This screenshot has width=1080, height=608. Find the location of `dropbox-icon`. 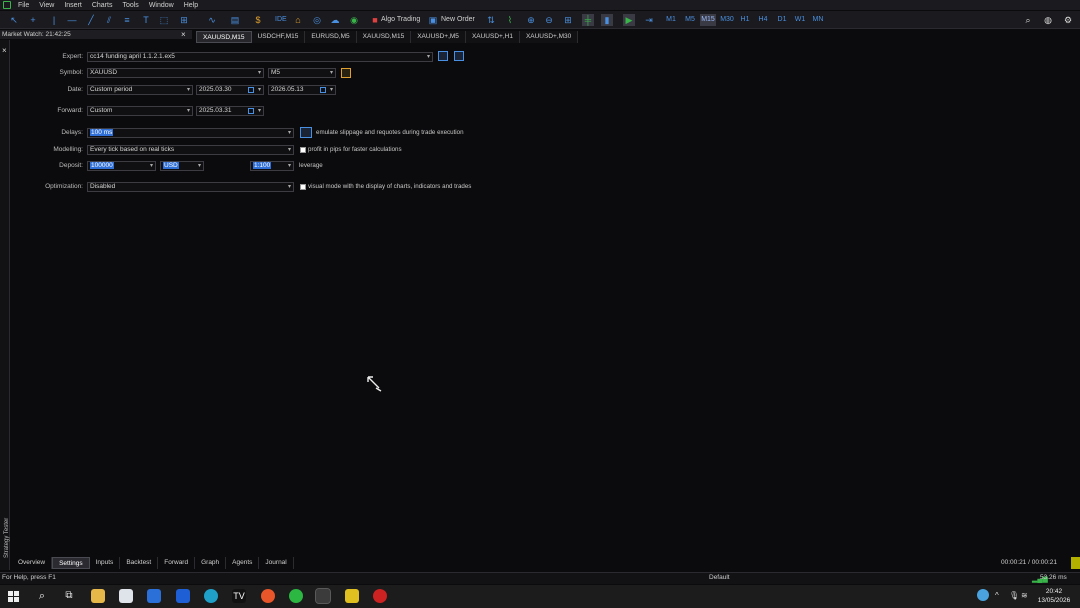

dropbox-icon is located at coordinates (183, 596).